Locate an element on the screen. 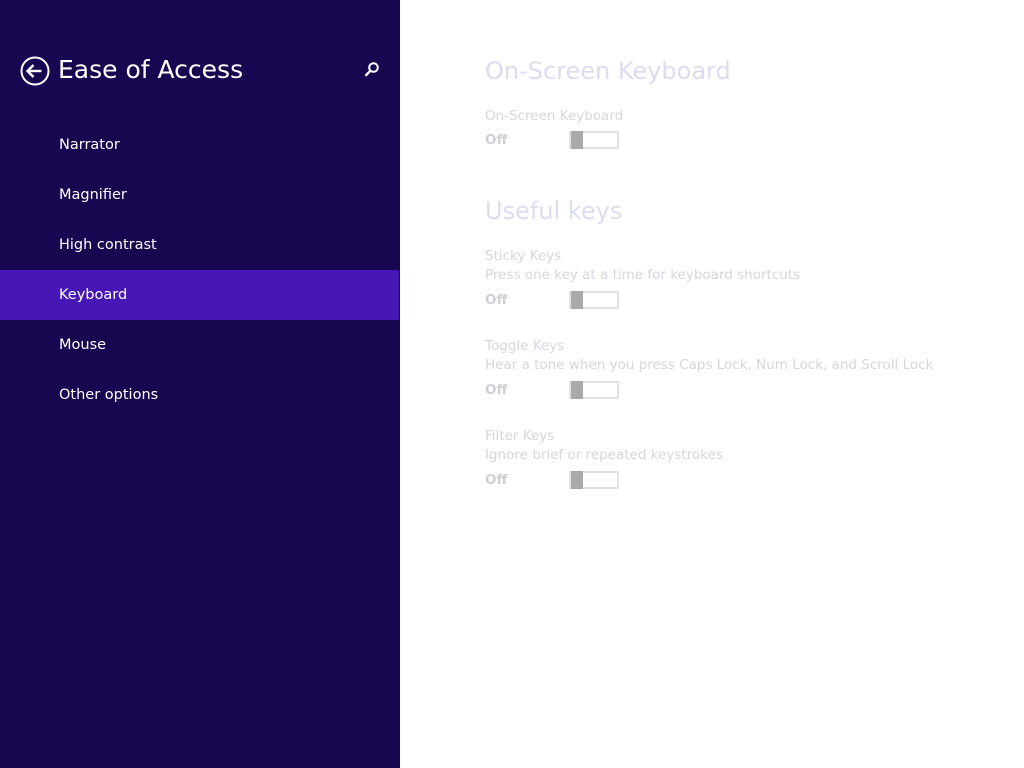 The height and width of the screenshot is (768, 1024). on-screen-keyboard-state: Off is located at coordinates (496, 140).